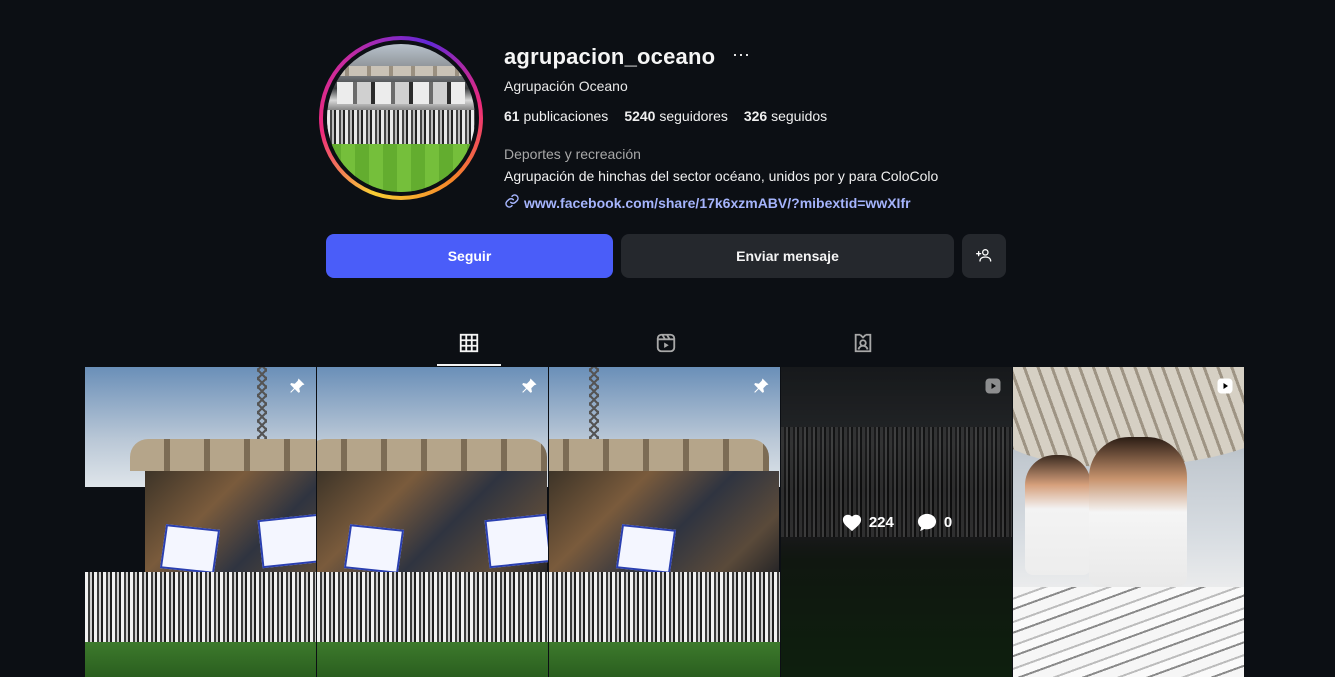  I want to click on followers-count: 5240, so click(640, 116).